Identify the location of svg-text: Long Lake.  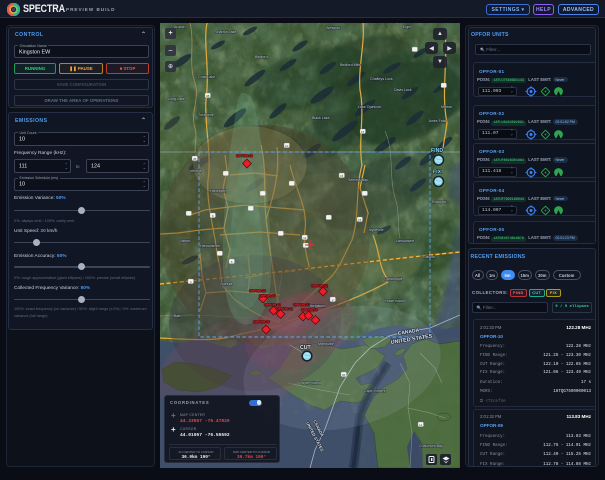
(176, 99).